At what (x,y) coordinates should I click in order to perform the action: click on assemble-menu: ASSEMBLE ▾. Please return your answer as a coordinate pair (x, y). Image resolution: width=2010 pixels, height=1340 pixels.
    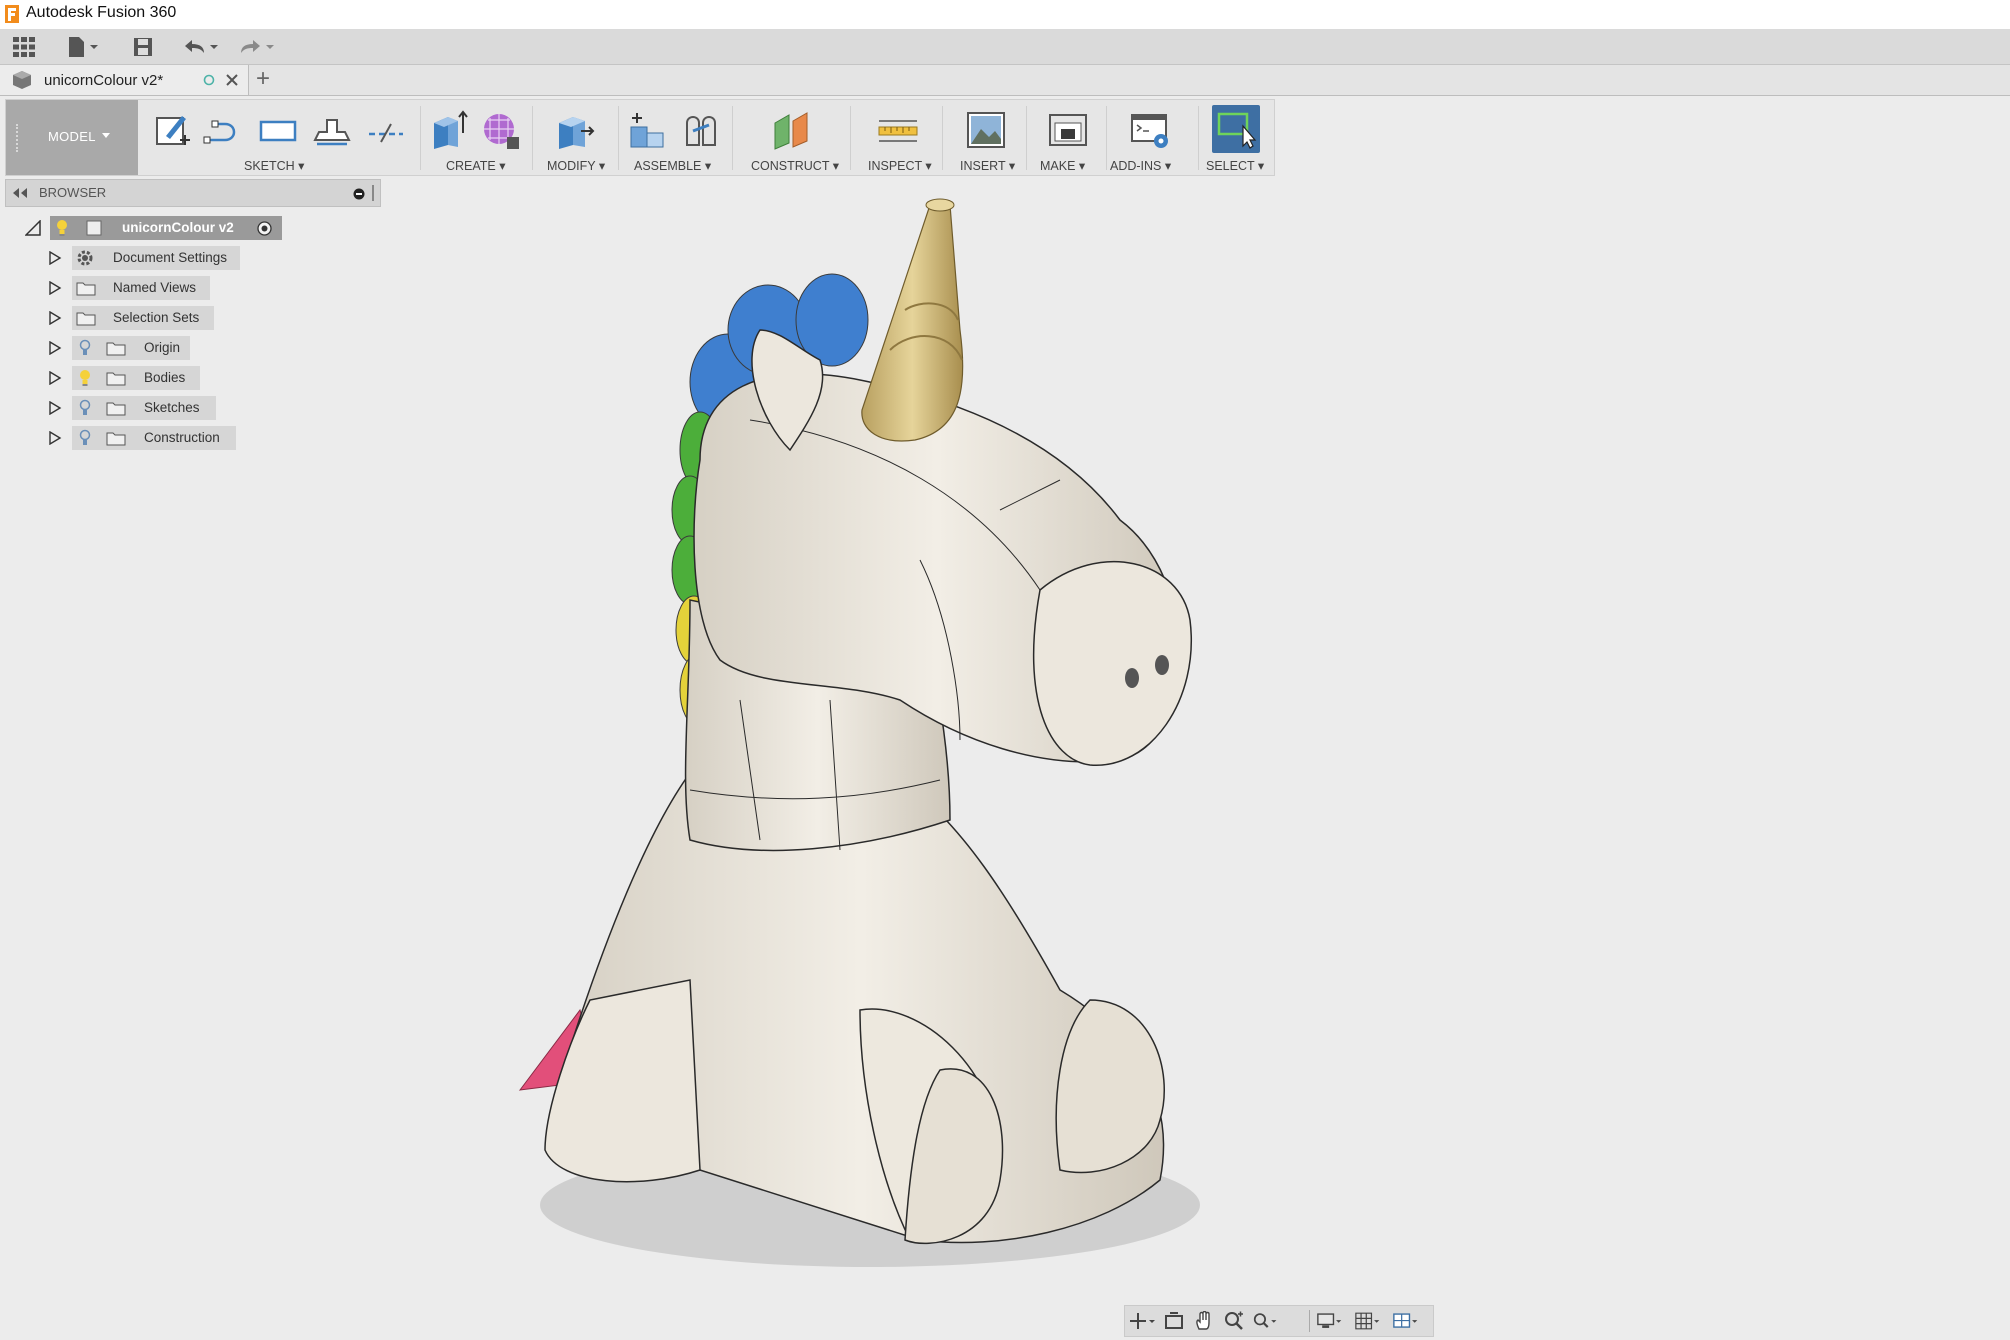
    Looking at the image, I should click on (672, 165).